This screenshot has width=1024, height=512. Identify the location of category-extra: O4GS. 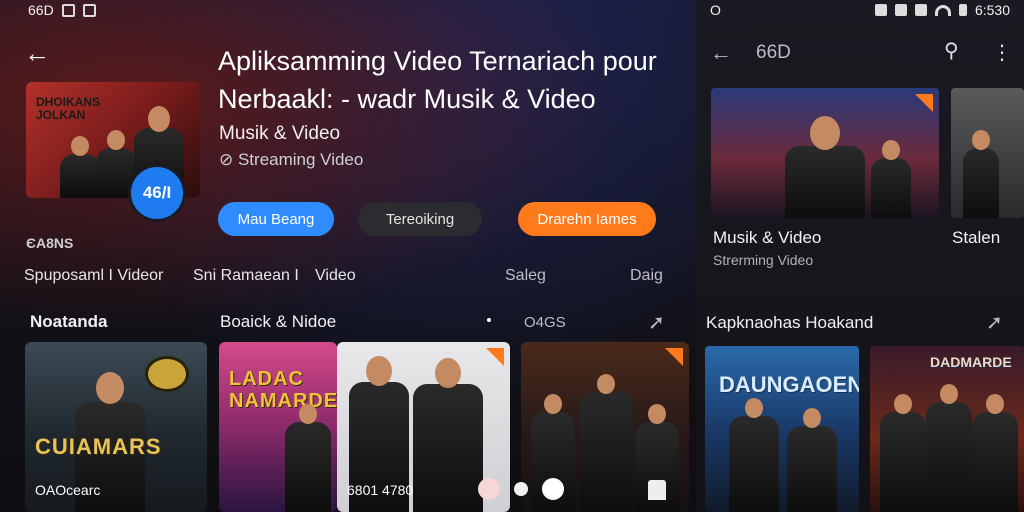
(545, 322).